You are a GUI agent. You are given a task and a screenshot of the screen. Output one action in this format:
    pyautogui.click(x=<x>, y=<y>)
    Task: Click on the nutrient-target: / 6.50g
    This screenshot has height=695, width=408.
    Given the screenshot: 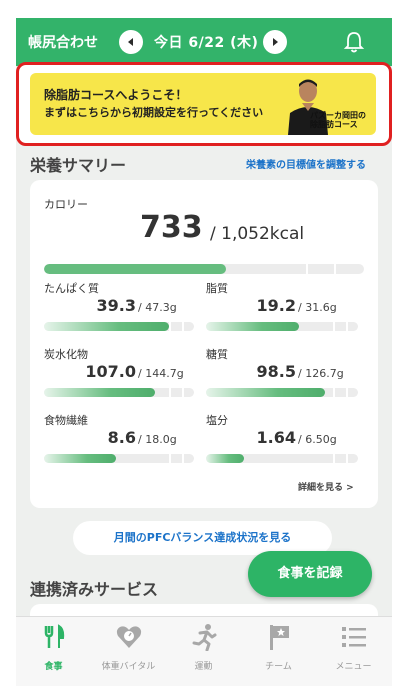 What is the action you would take?
    pyautogui.click(x=317, y=439)
    